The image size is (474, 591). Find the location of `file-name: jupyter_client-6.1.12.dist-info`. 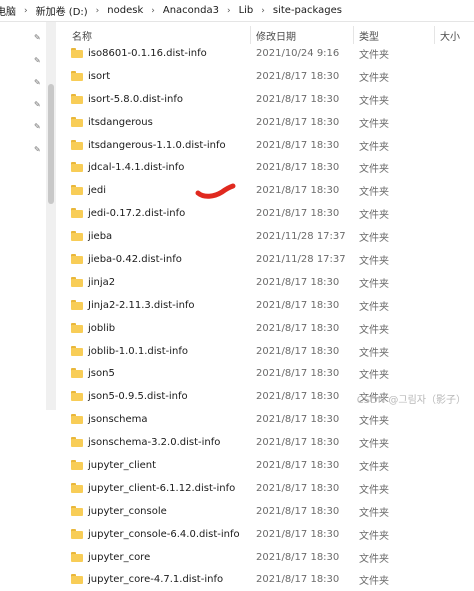

file-name: jupyter_client-6.1.12.dist-info is located at coordinates (162, 488).